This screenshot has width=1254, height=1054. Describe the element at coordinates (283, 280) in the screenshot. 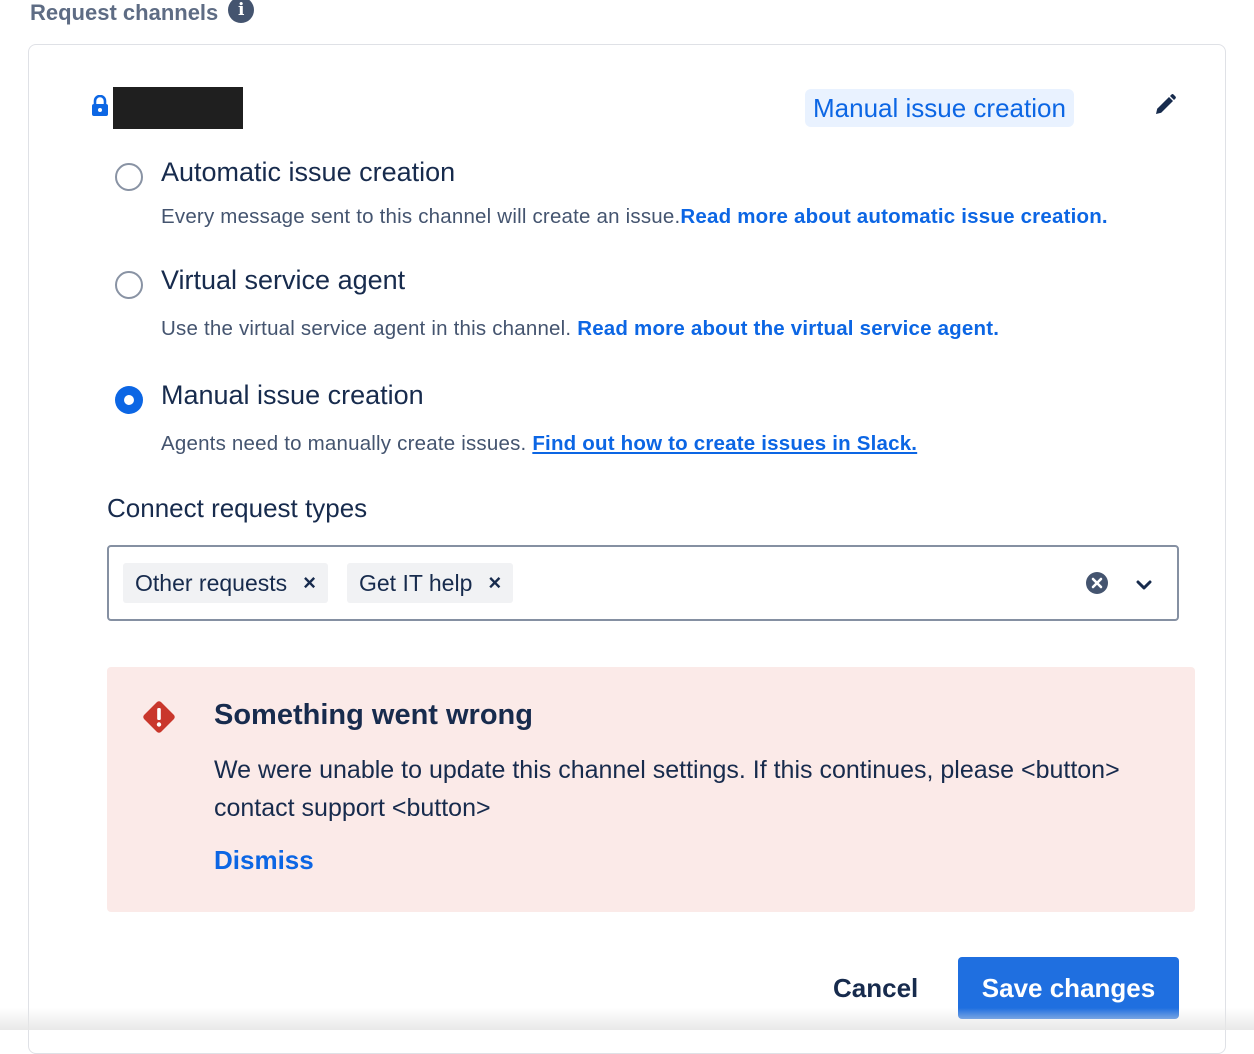

I see `option-label: Virtual service agent` at that location.